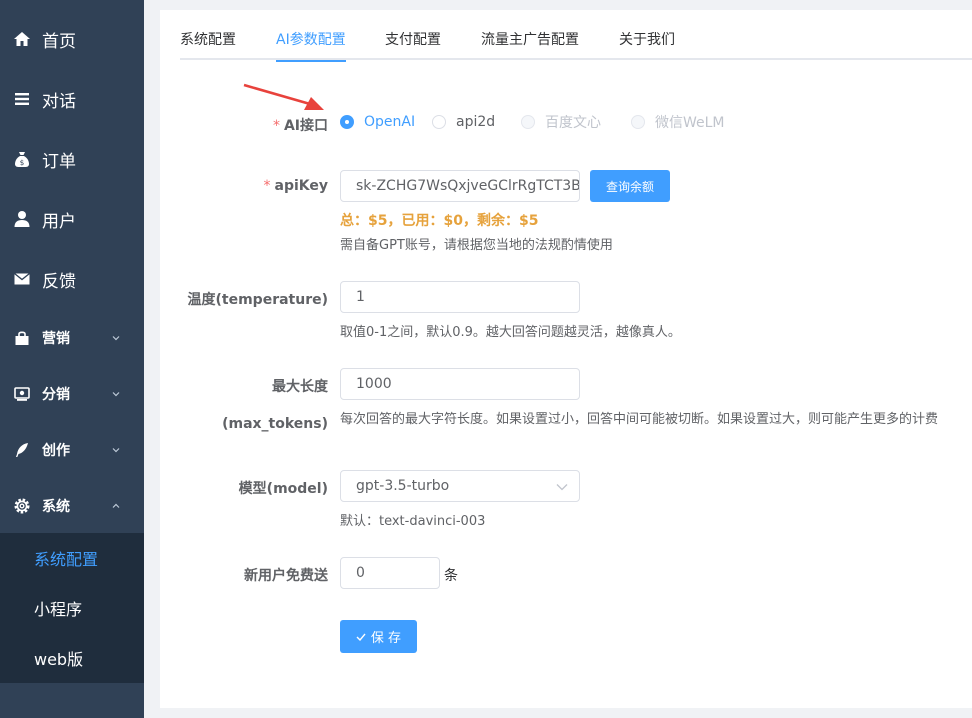 This screenshot has width=972, height=718. I want to click on radio-label: api2d, so click(476, 122).